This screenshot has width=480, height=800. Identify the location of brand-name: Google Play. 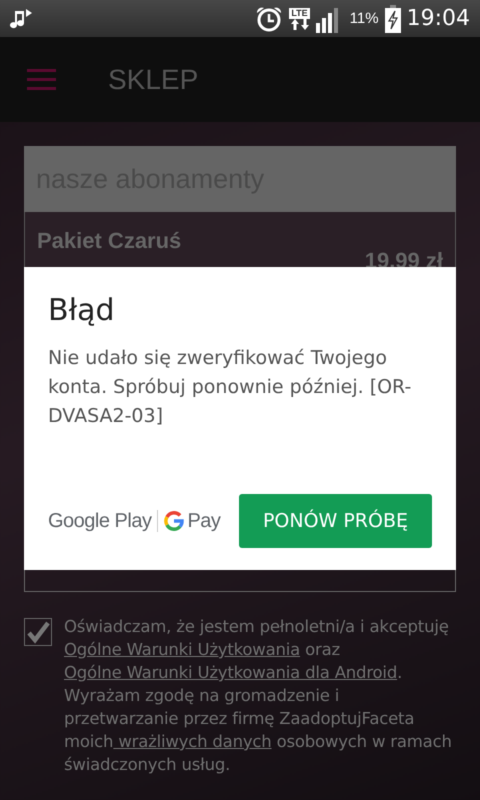
(100, 521).